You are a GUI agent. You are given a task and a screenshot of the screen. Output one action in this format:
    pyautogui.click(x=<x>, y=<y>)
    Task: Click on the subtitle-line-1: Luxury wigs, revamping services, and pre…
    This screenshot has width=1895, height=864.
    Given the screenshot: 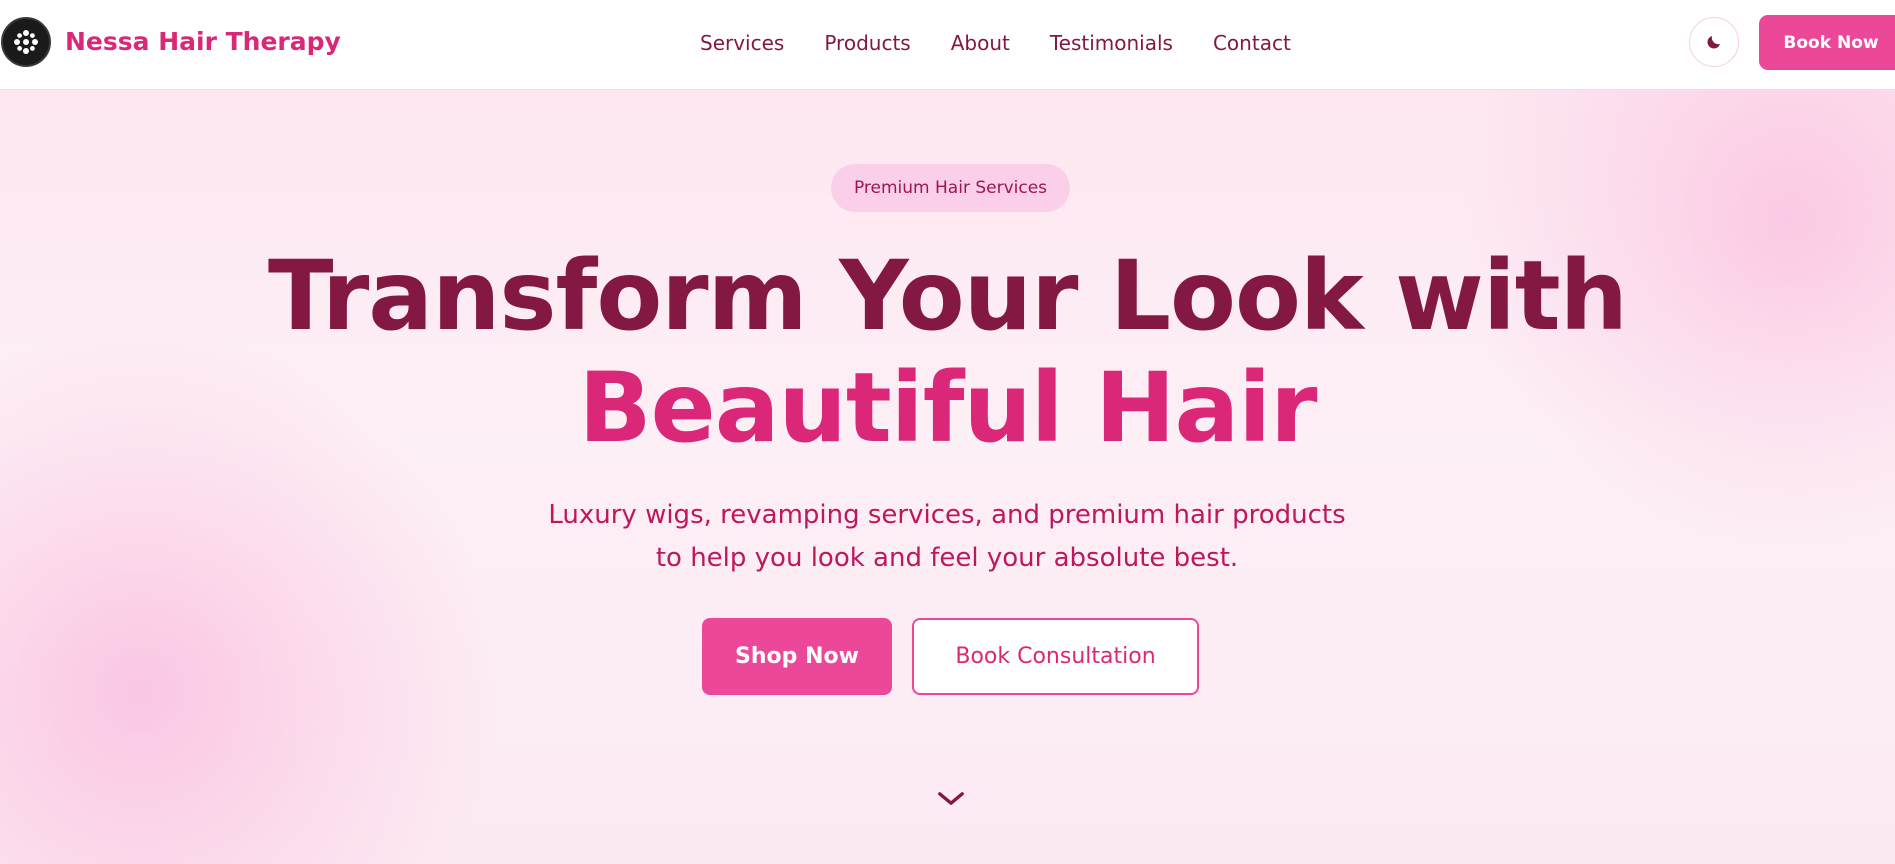 What is the action you would take?
    pyautogui.click(x=947, y=515)
    